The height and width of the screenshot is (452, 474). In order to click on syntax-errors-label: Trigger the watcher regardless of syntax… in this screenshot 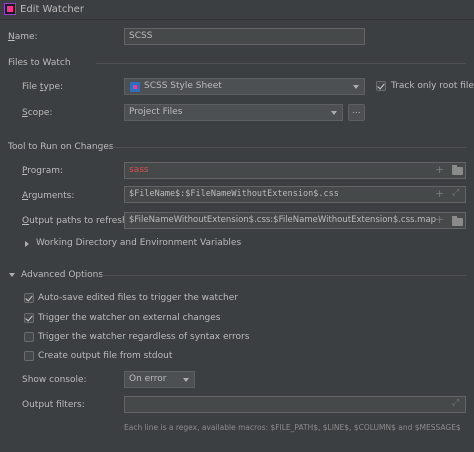, I will do `click(144, 337)`.